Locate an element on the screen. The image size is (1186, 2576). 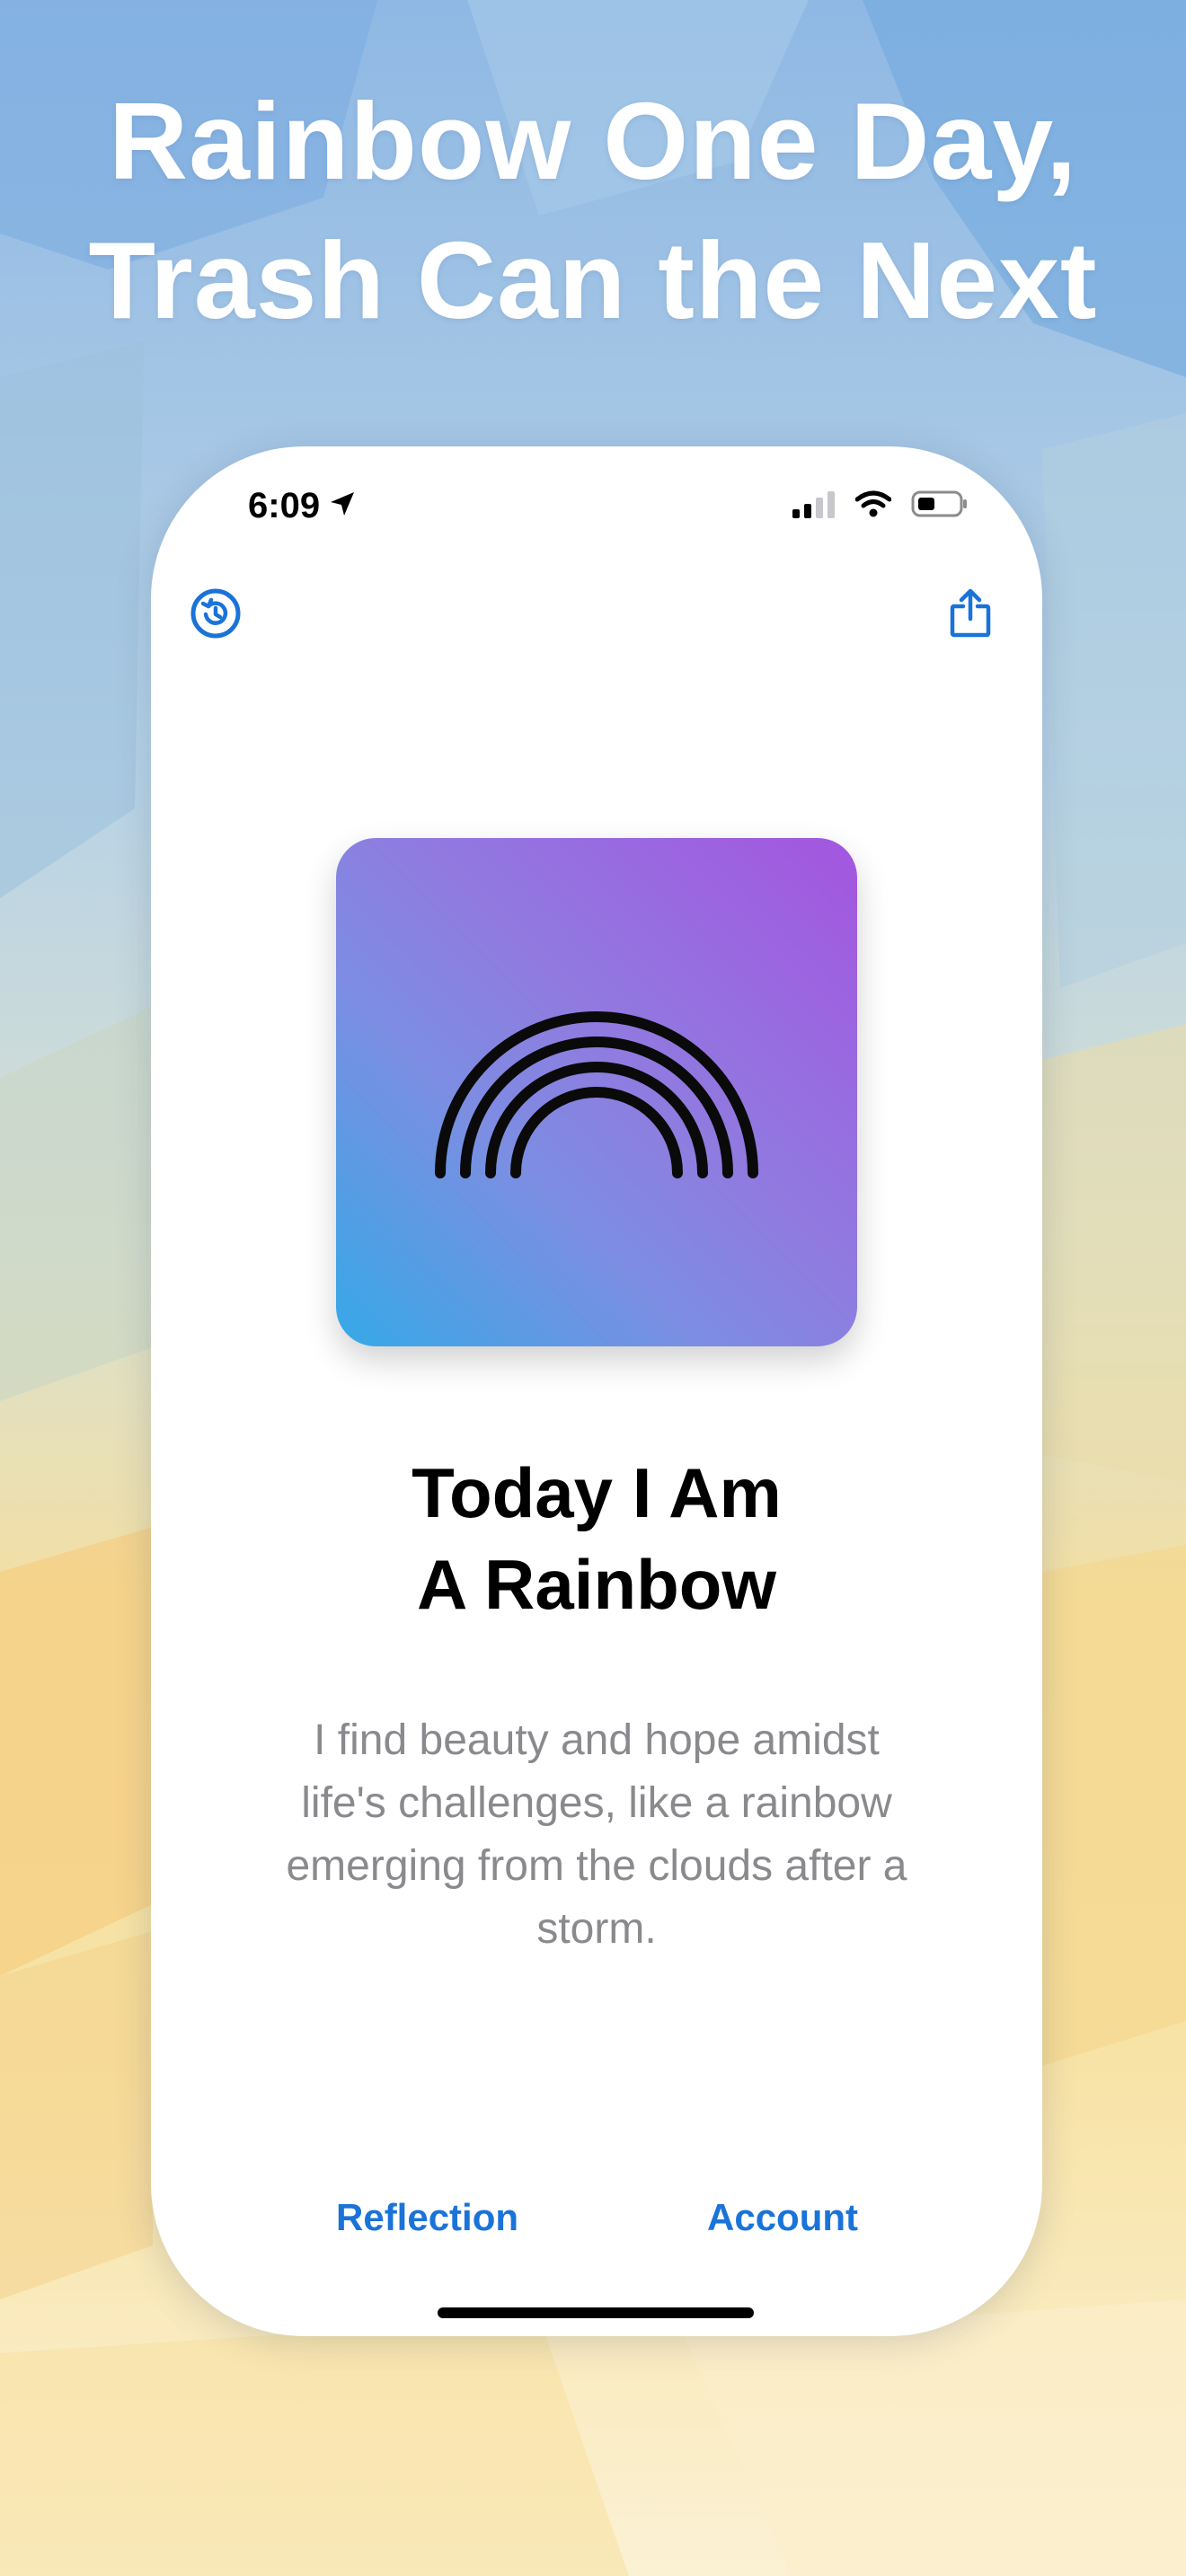
share-icon is located at coordinates (970, 613).